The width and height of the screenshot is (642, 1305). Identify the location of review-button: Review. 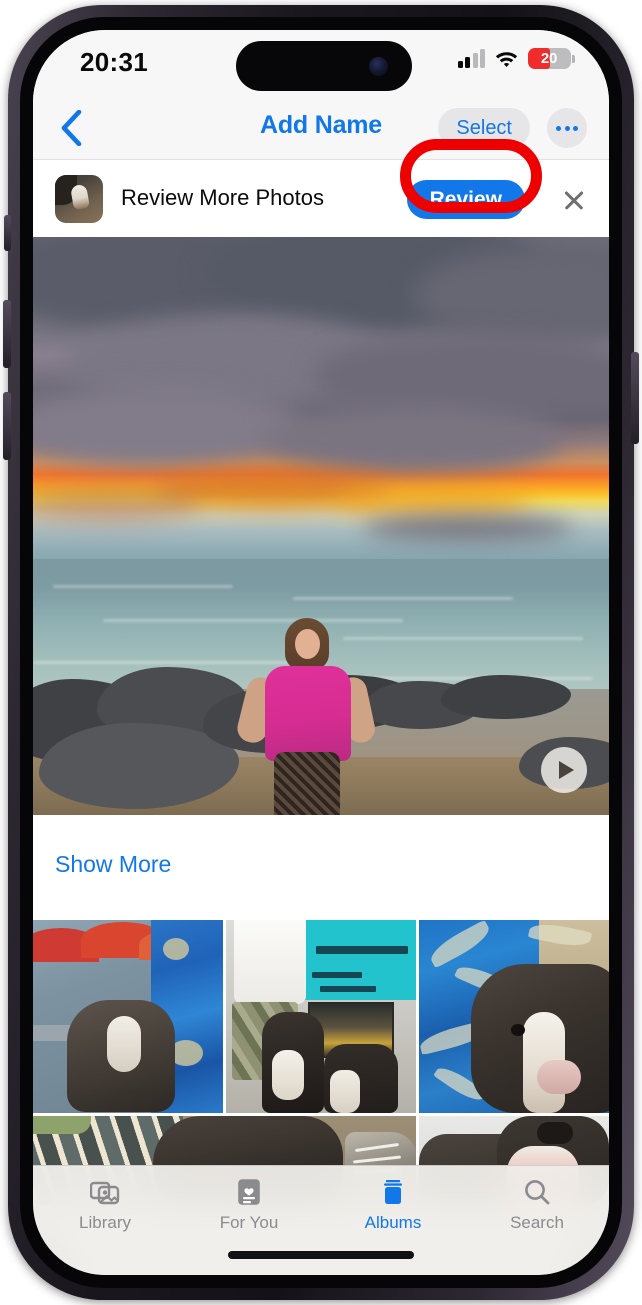
(465, 199).